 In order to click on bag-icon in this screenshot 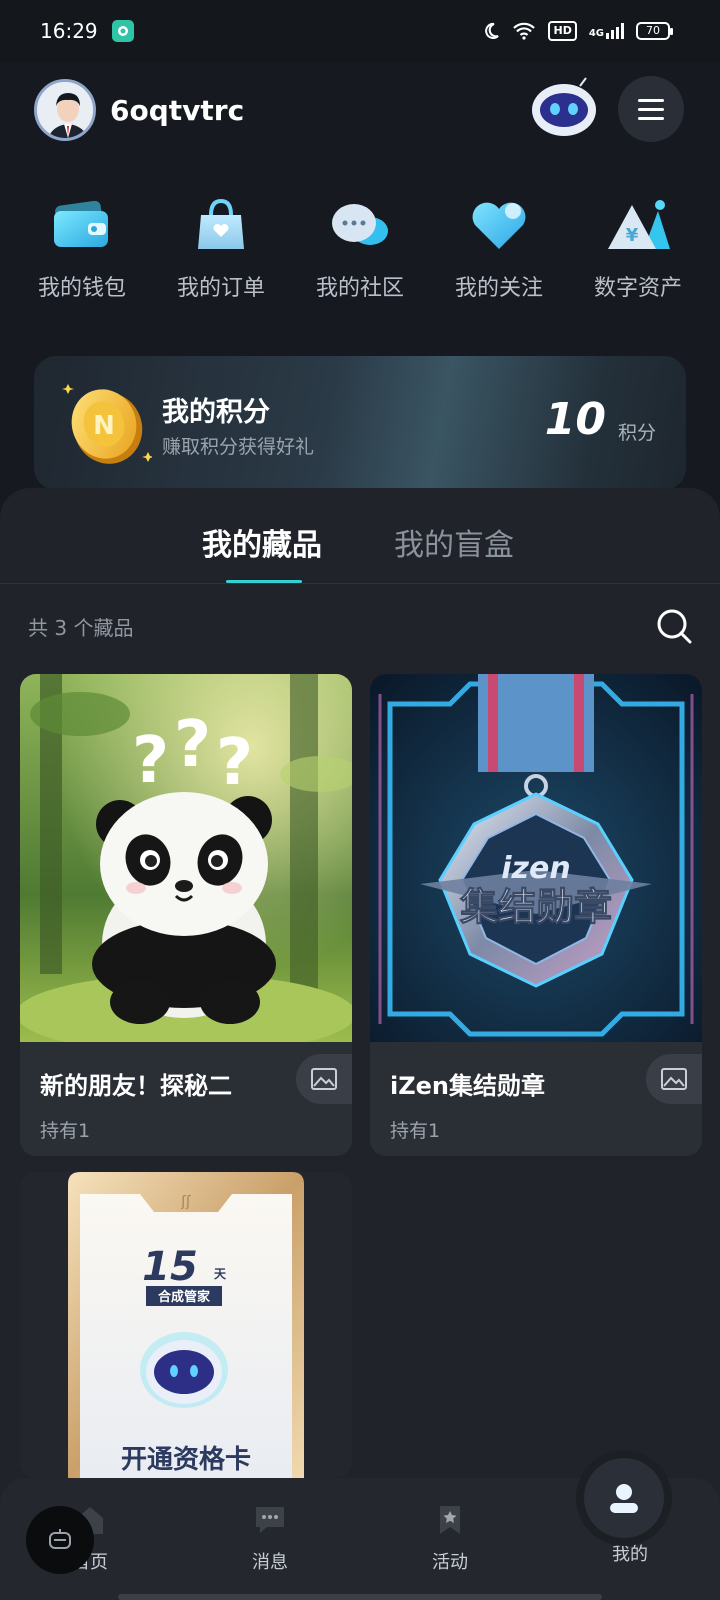, I will do `click(221, 225)`.